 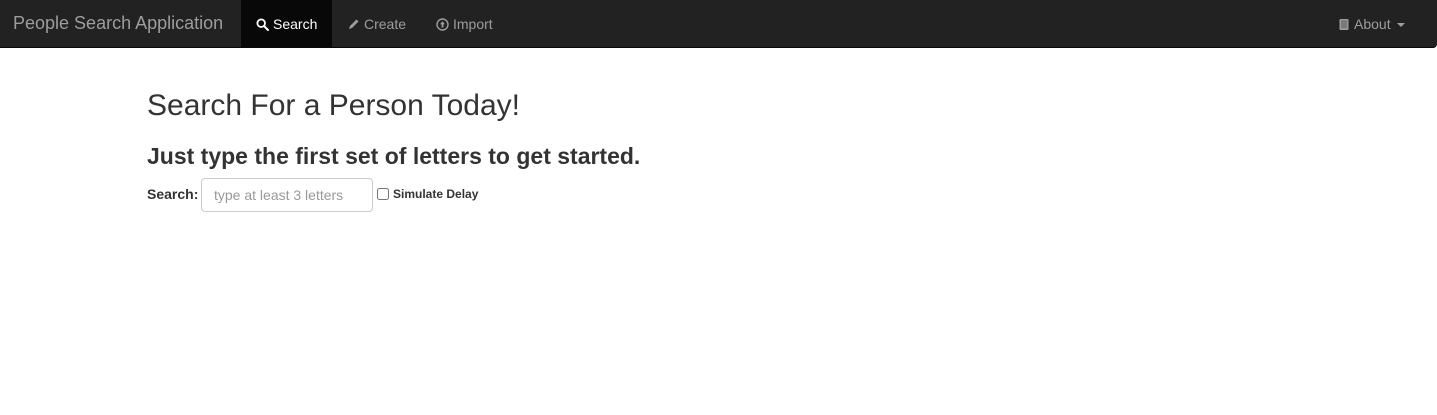 I want to click on upload-circle-icon, so click(x=442, y=24).